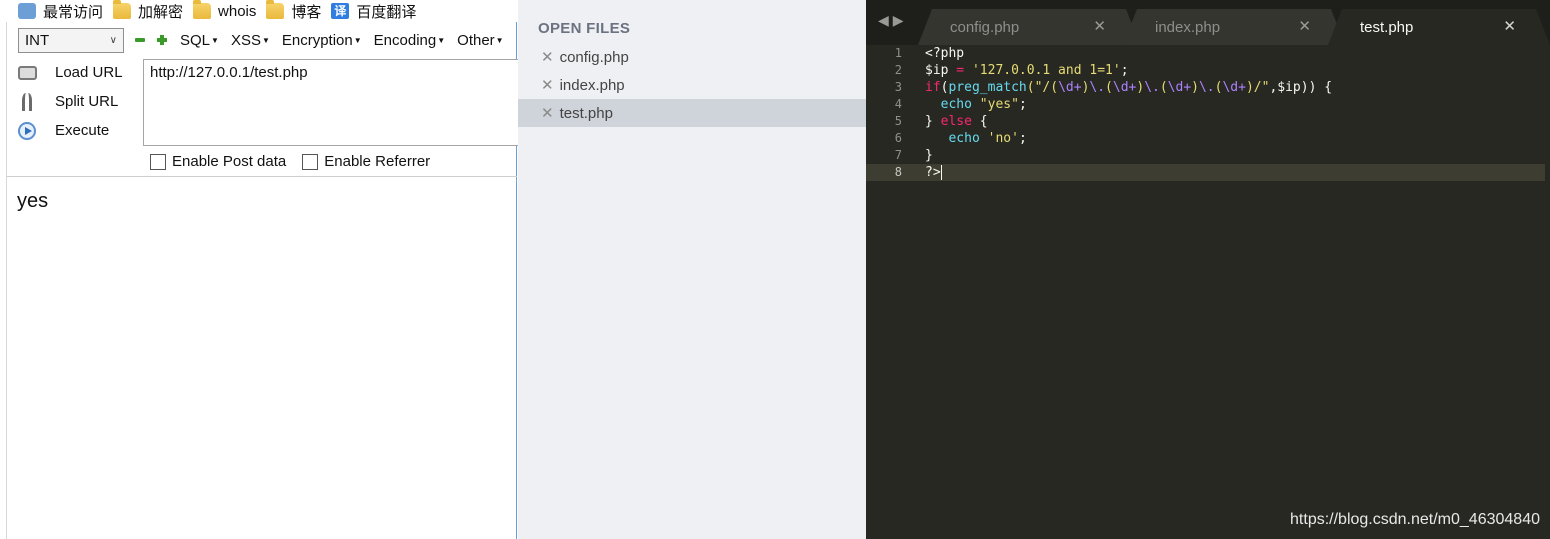  I want to click on code-string: "yes", so click(999, 104).